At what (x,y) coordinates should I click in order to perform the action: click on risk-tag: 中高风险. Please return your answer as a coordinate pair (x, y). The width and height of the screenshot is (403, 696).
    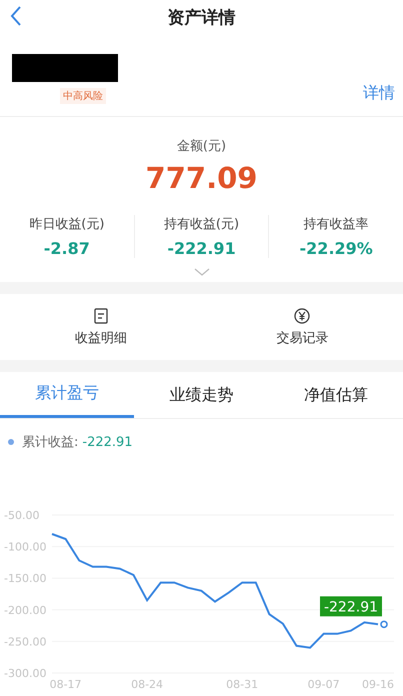
    Looking at the image, I should click on (83, 96).